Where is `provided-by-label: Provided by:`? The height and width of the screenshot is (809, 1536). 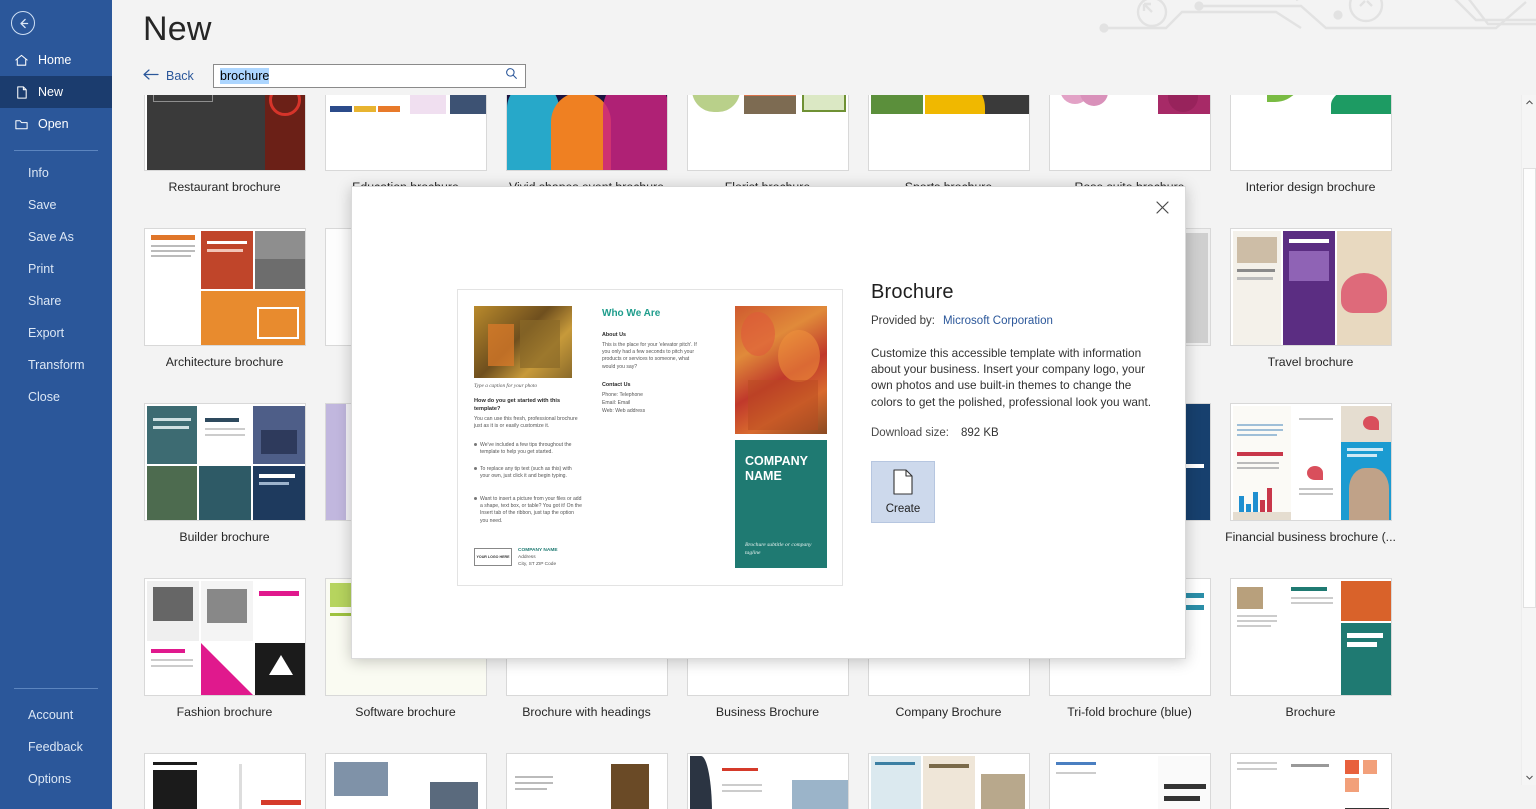 provided-by-label: Provided by: is located at coordinates (903, 321).